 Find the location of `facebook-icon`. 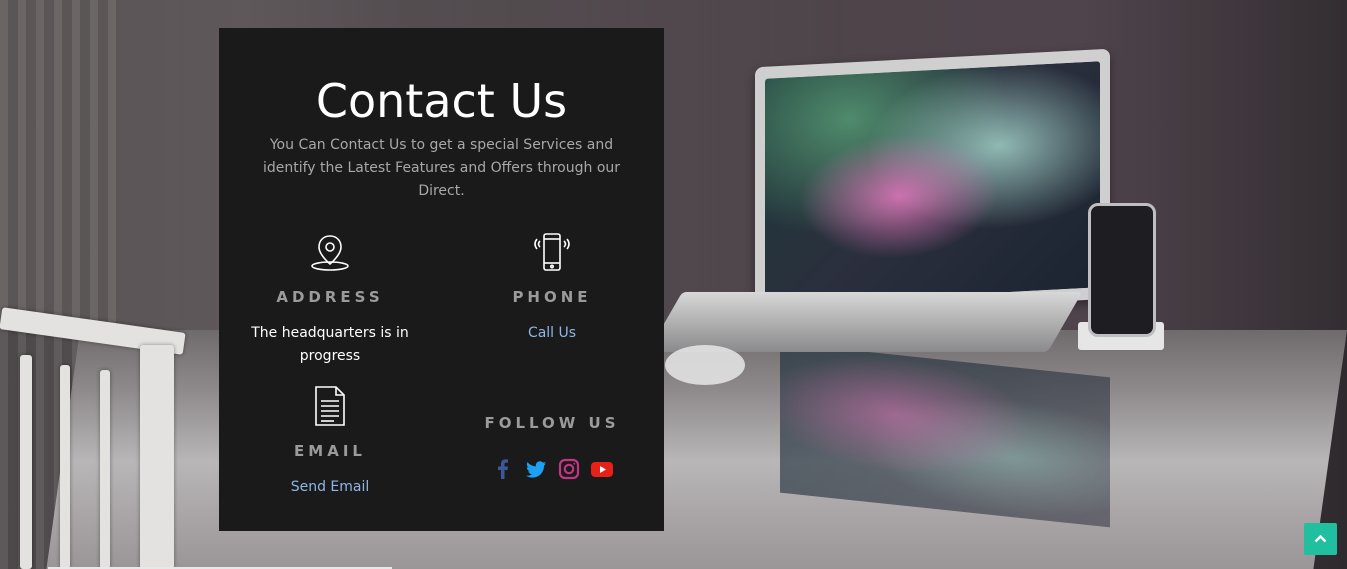

facebook-icon is located at coordinates (503, 469).